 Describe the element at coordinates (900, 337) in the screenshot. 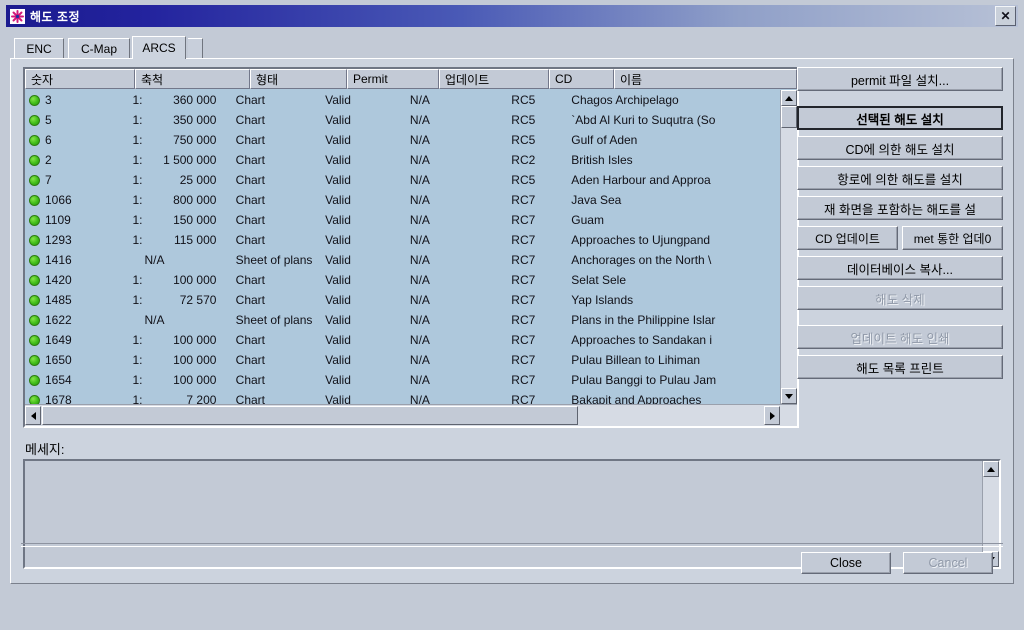

I see `print-updated-chart-button: 업데이트 해도 인쇄` at that location.